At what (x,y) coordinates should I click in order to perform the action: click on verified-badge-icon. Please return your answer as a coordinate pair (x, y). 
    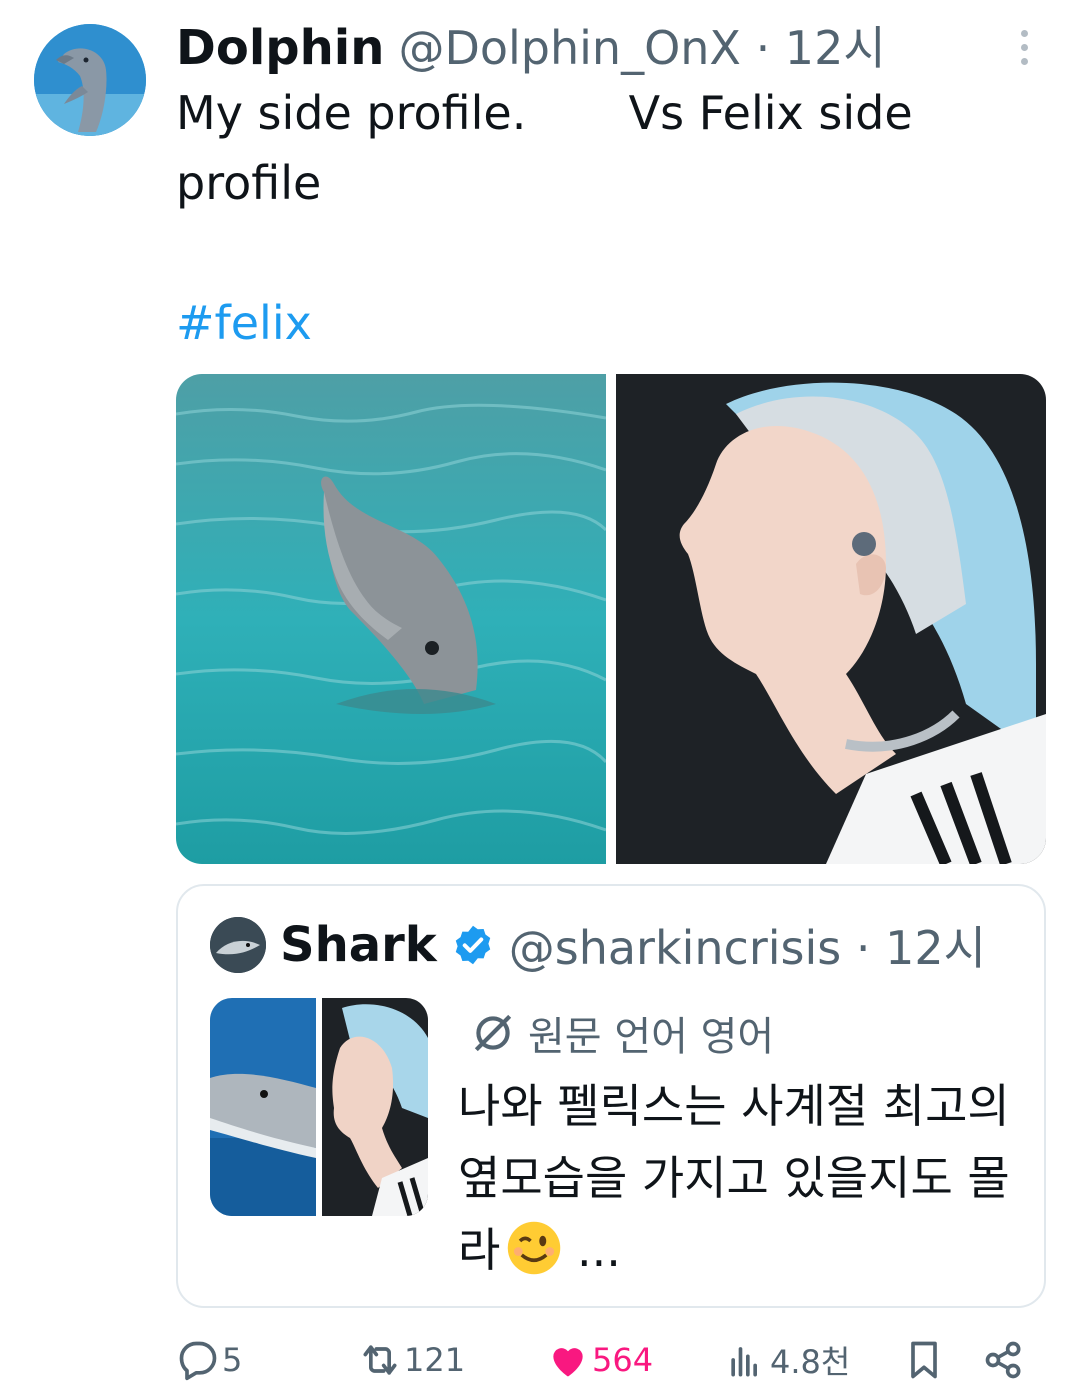
    Looking at the image, I should click on (472, 945).